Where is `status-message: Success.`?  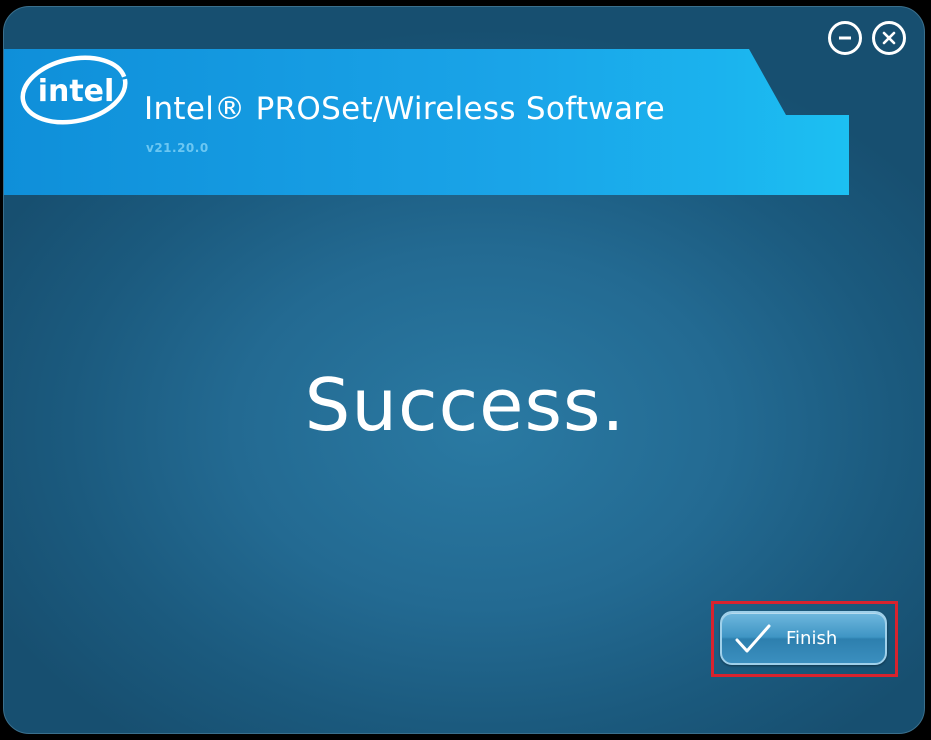
status-message: Success. is located at coordinates (465, 405).